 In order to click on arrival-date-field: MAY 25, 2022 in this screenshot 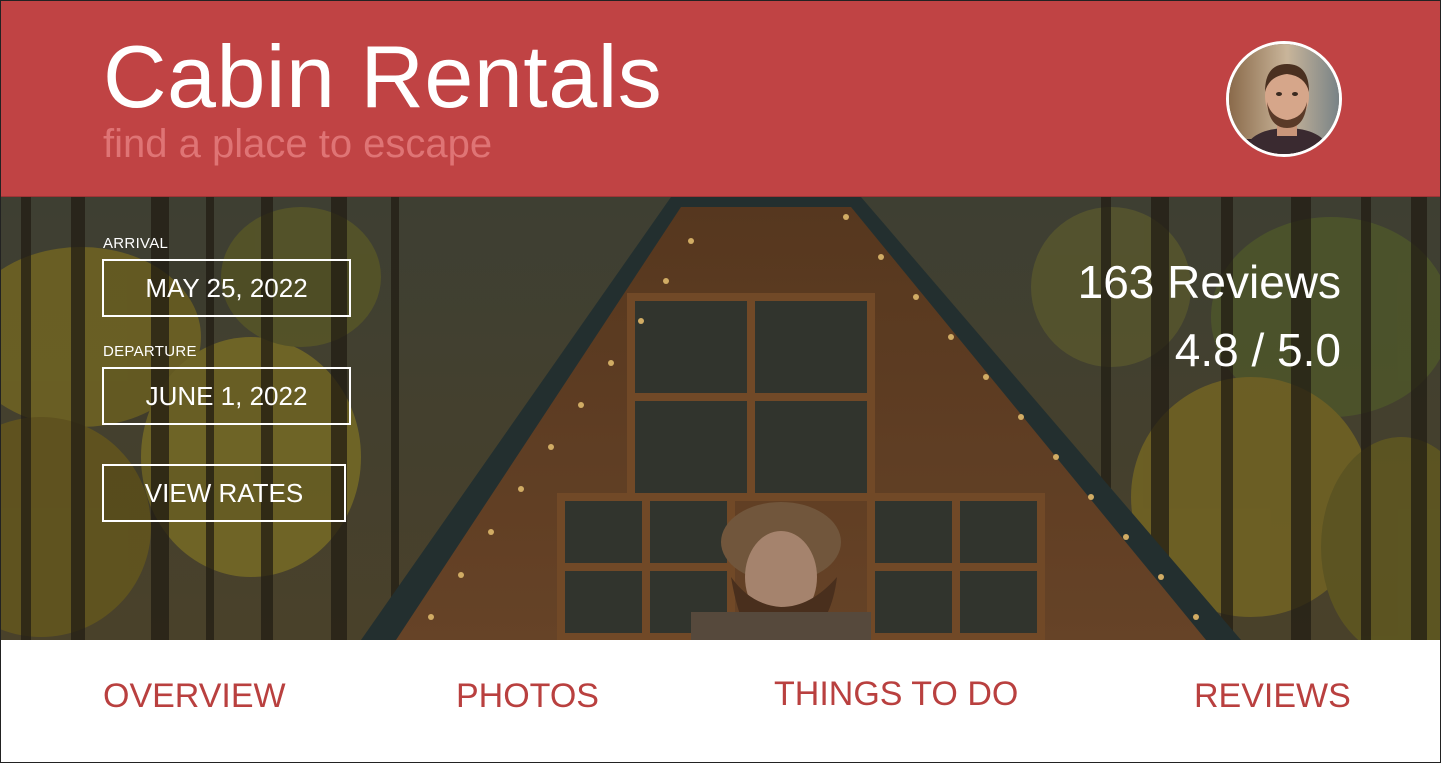, I will do `click(226, 288)`.